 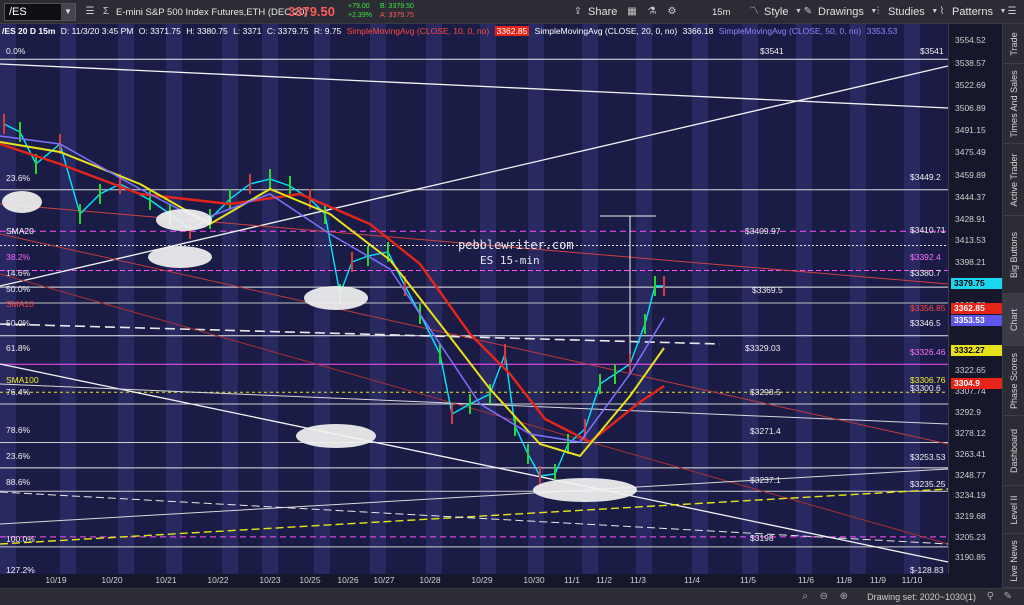 I want to click on price-tag: 3379.75, so click(x=977, y=283).